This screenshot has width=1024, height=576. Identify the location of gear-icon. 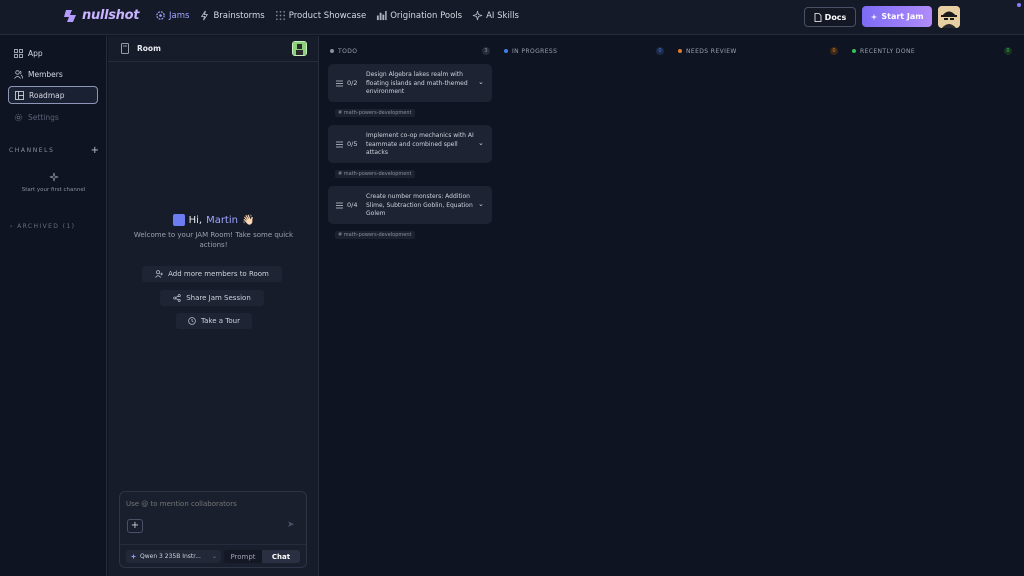
(18, 117).